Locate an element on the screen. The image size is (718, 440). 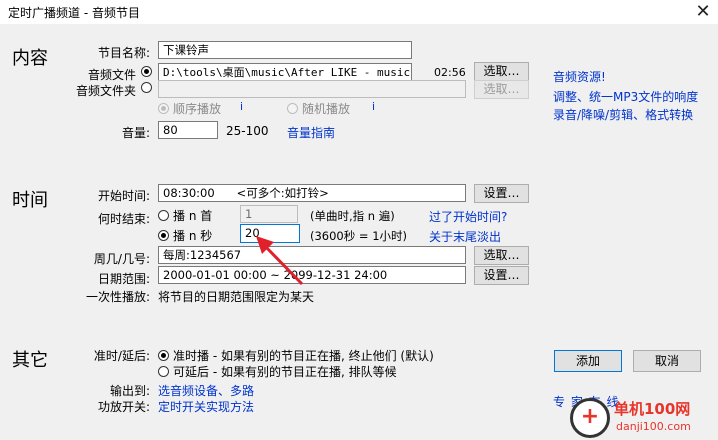
watermark-url: danji100.com is located at coordinates (653, 426).